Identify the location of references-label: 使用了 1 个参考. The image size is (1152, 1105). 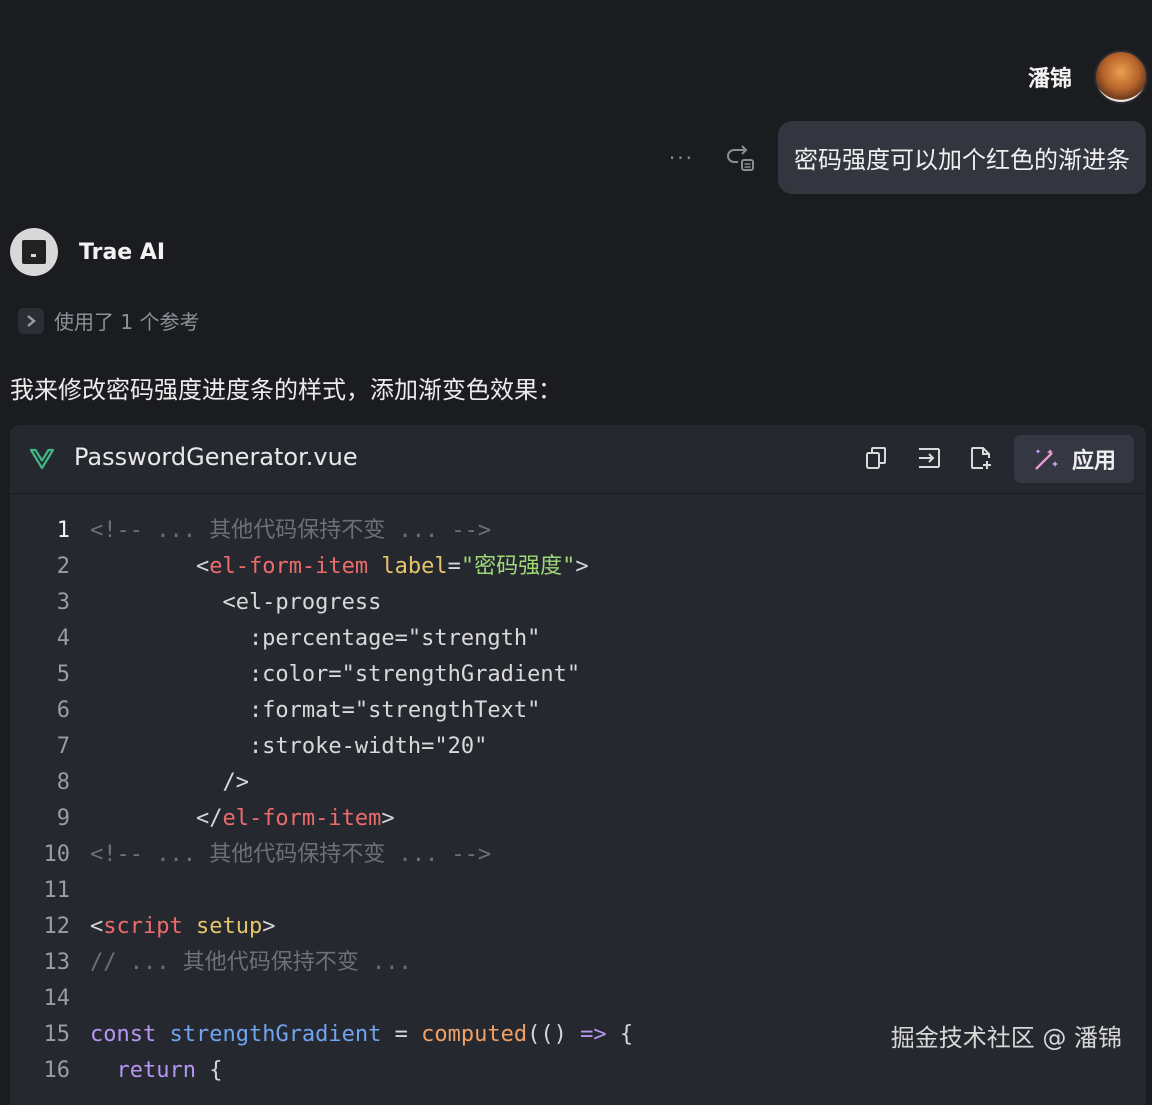
(127, 322).